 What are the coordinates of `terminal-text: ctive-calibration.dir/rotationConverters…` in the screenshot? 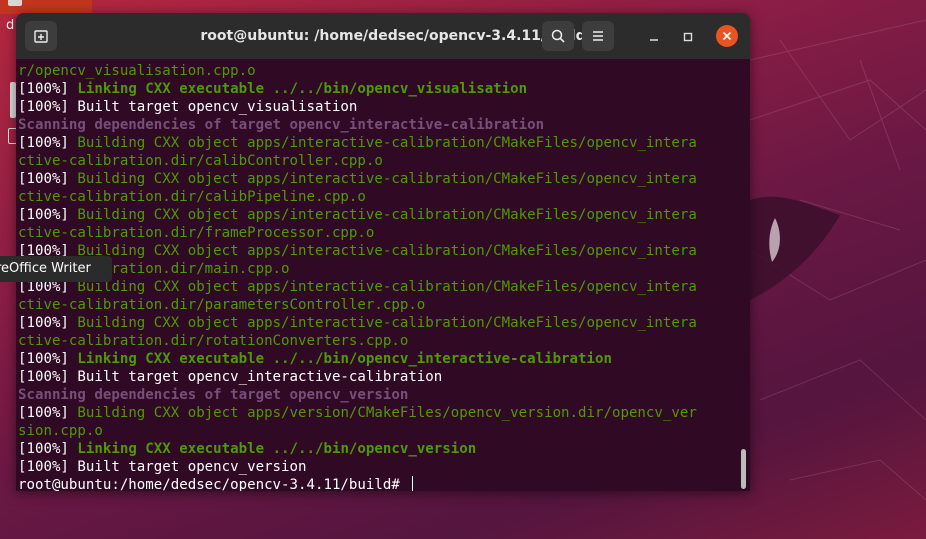 It's located at (213, 341).